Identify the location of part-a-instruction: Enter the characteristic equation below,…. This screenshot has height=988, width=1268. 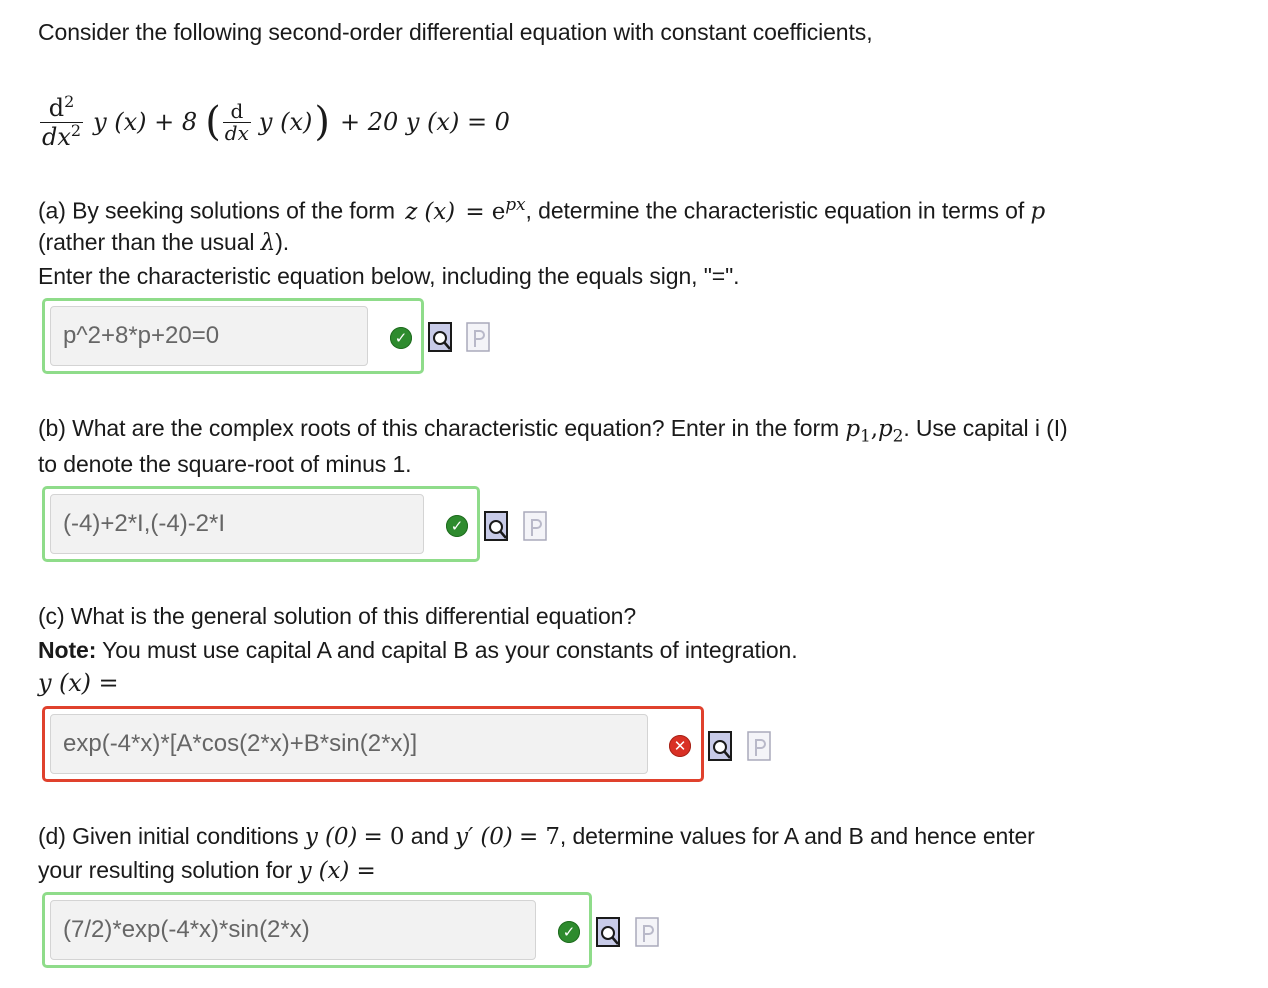
(389, 276).